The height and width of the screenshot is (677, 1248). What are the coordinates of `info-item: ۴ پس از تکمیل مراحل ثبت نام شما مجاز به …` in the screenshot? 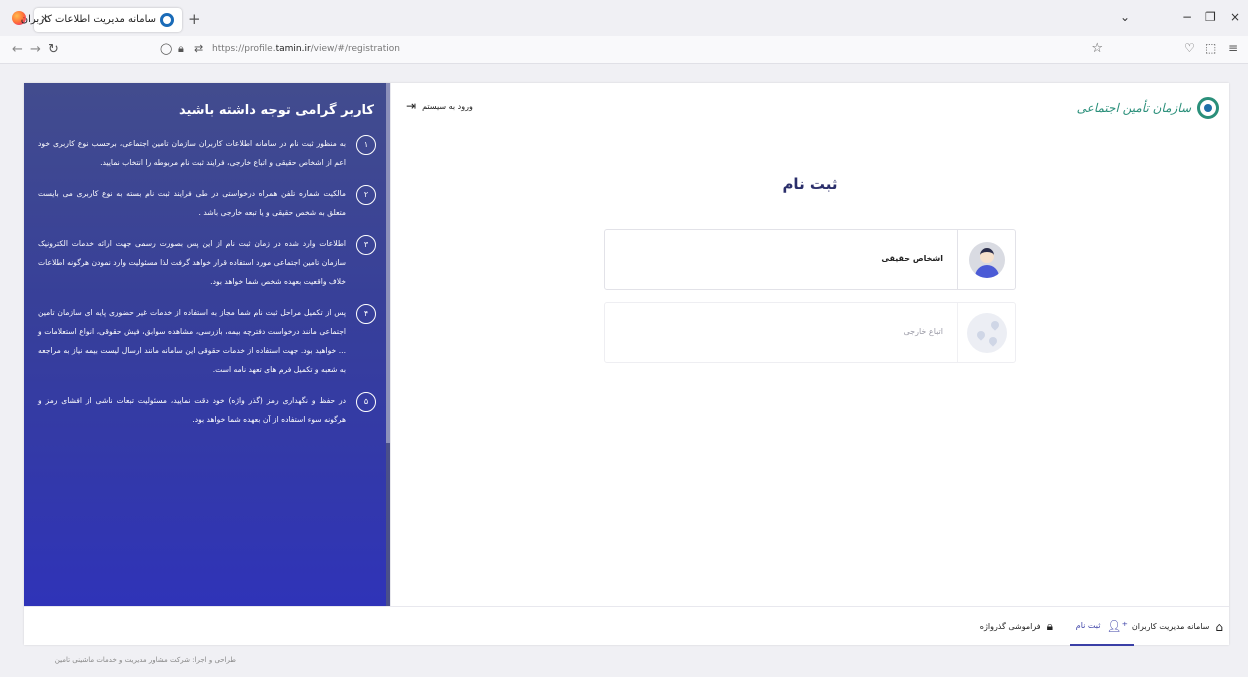 It's located at (207, 341).